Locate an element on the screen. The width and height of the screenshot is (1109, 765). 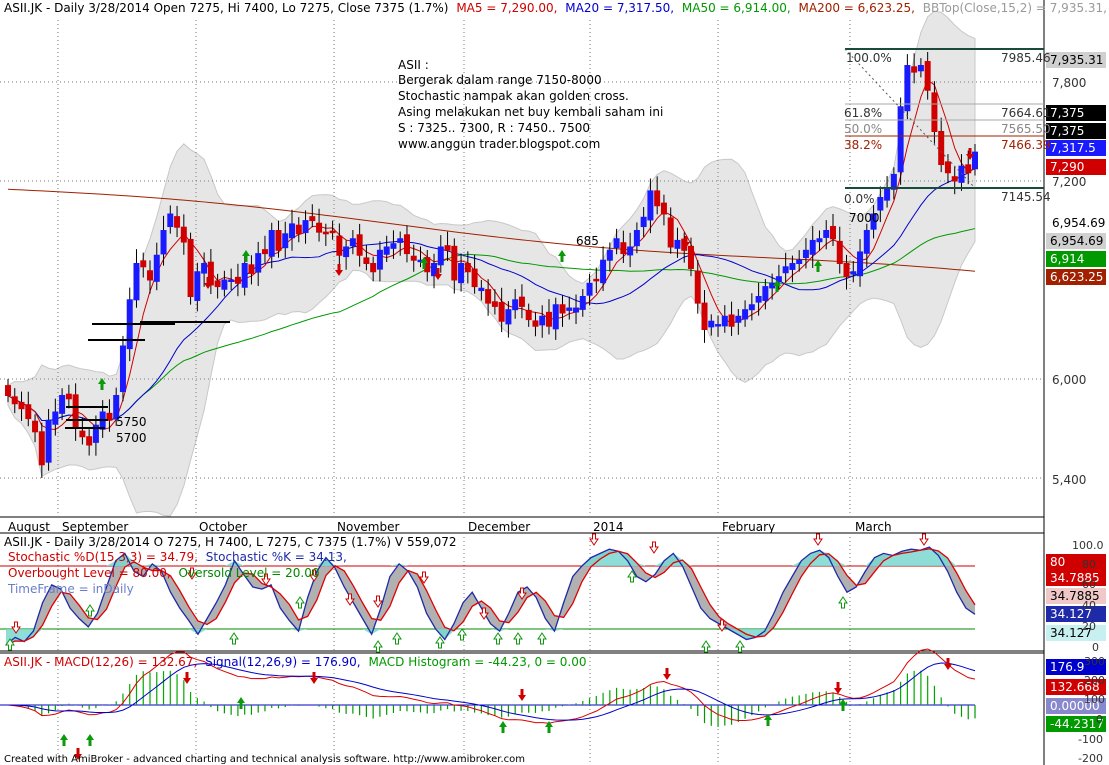
badge-bbbot-text: 6,954.69 is located at coordinates (1078, 223).